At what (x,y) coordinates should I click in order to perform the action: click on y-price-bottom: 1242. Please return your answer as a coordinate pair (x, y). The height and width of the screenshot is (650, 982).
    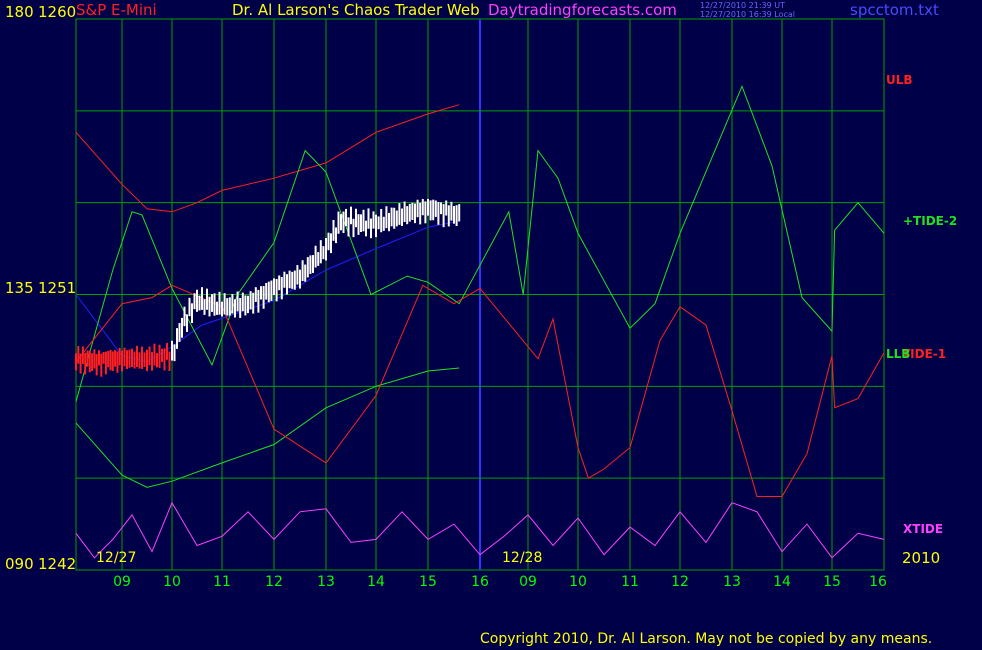
    Looking at the image, I should click on (57, 564).